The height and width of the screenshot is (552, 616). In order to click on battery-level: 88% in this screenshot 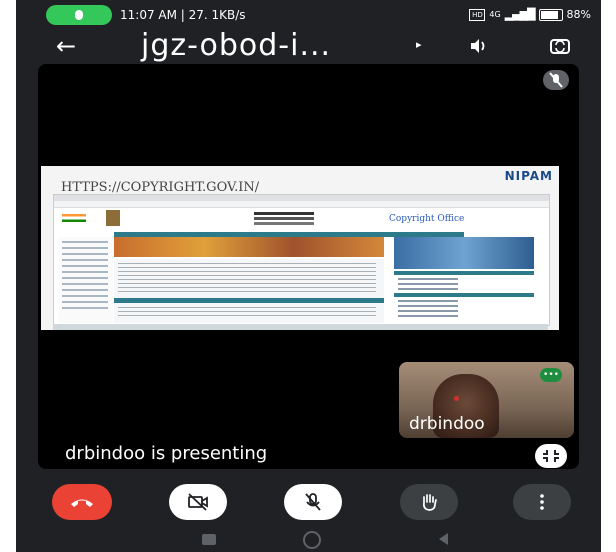, I will do `click(578, 14)`.